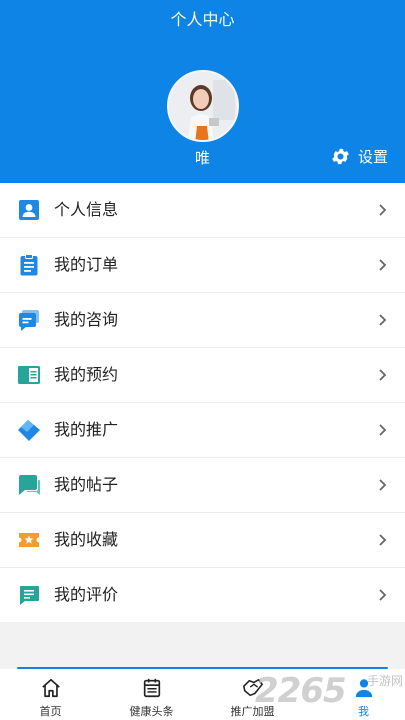  What do you see at coordinates (29, 320) in the screenshot?
I see `chat-bubble-icon` at bounding box center [29, 320].